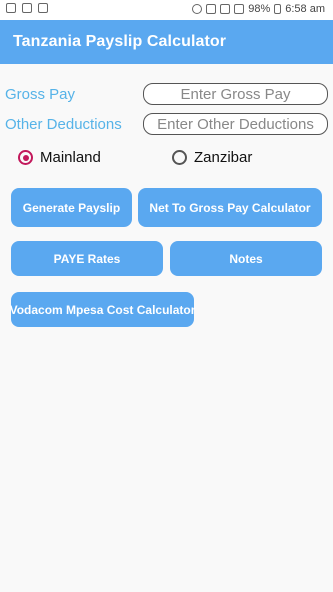 This screenshot has width=333, height=592. I want to click on radio-zanzibar: Zanzibar, so click(212, 157).